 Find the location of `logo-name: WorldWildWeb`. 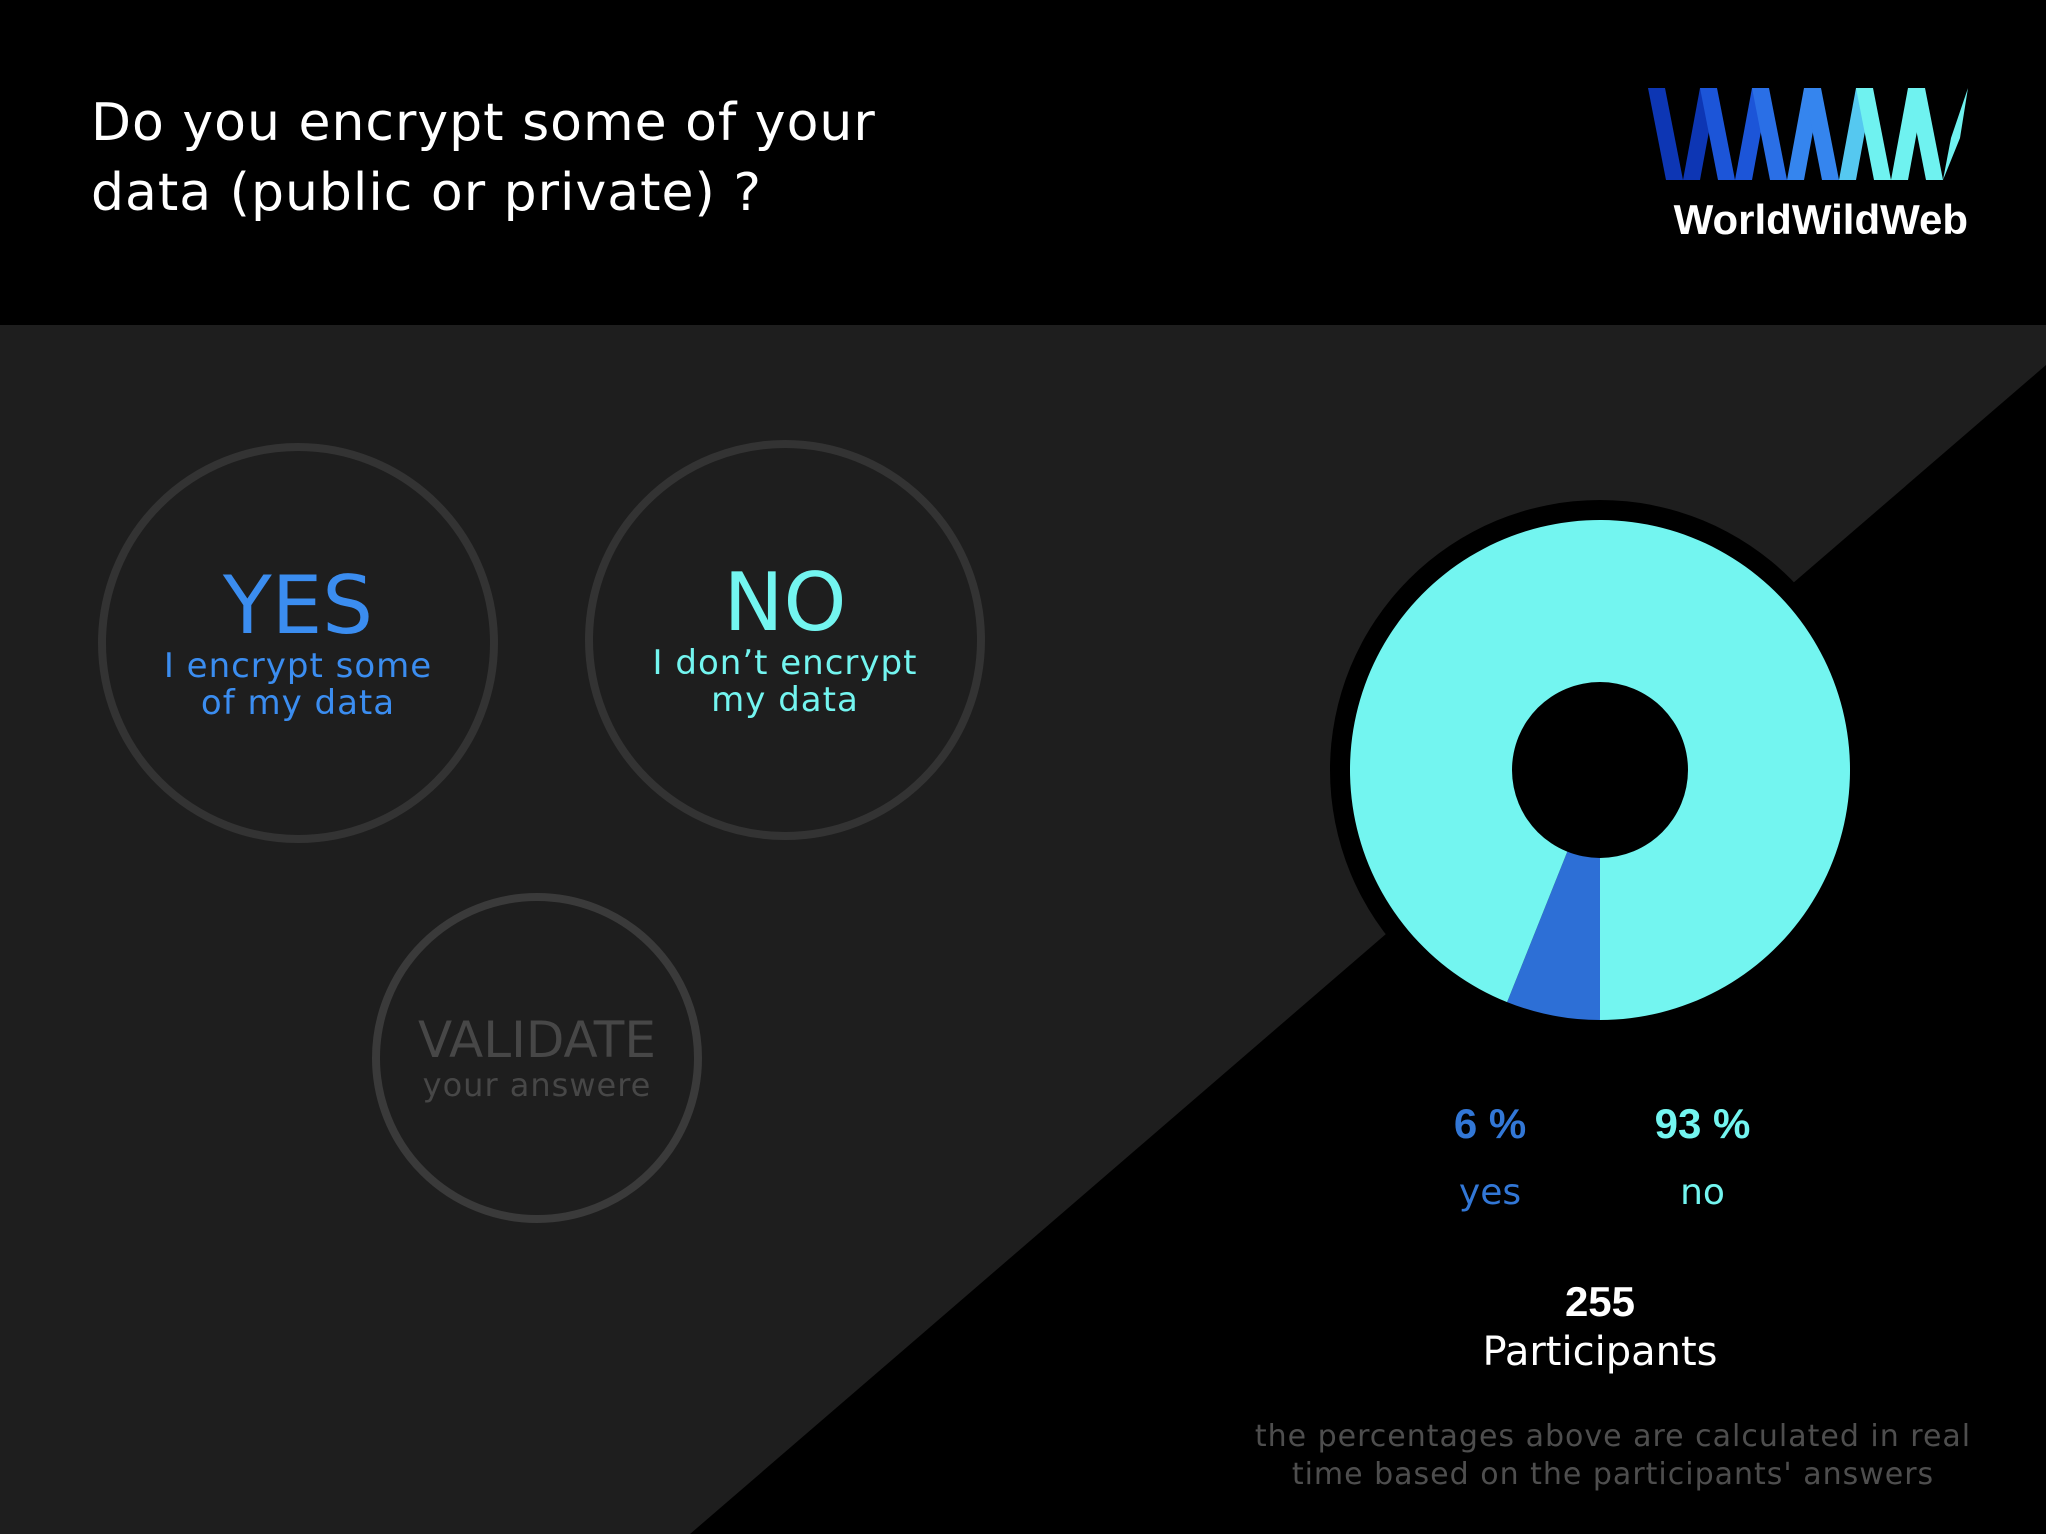

logo-name: WorldWildWeb is located at coordinates (1820, 219).